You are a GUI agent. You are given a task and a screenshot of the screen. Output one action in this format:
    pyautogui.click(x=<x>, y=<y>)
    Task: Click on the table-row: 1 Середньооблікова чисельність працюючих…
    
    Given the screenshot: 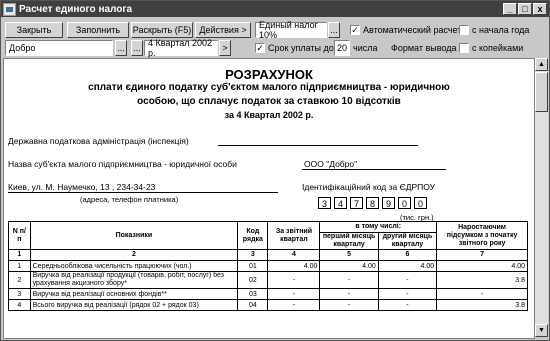 What is the action you would take?
    pyautogui.click(x=268, y=266)
    